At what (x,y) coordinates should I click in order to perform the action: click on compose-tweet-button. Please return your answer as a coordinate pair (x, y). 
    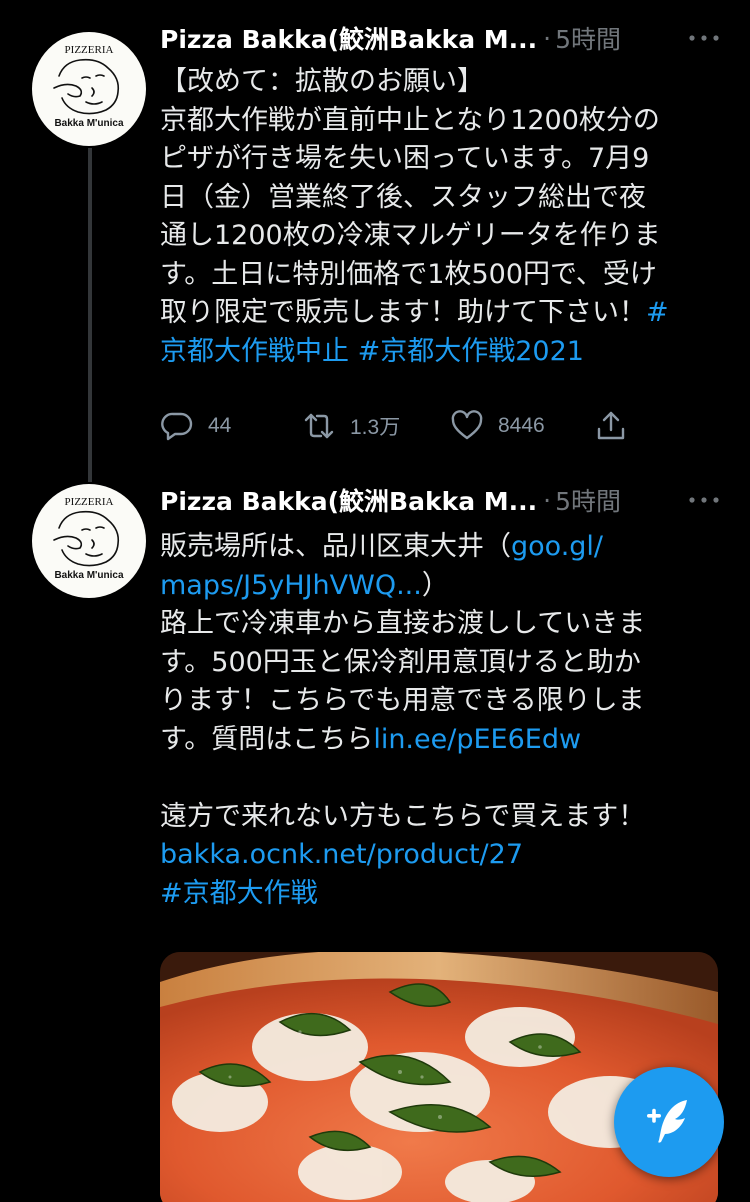
    Looking at the image, I should click on (669, 1122).